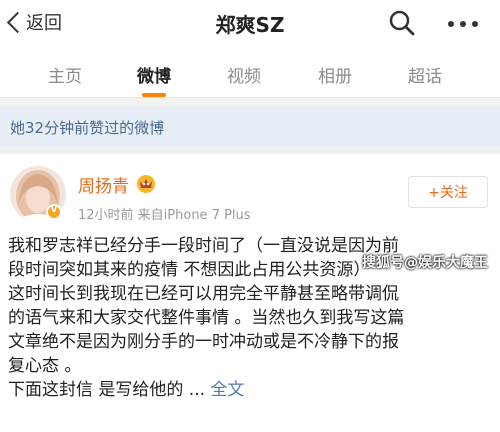 This screenshot has height=432, width=500. I want to click on tab-video: 视频, so click(244, 74).